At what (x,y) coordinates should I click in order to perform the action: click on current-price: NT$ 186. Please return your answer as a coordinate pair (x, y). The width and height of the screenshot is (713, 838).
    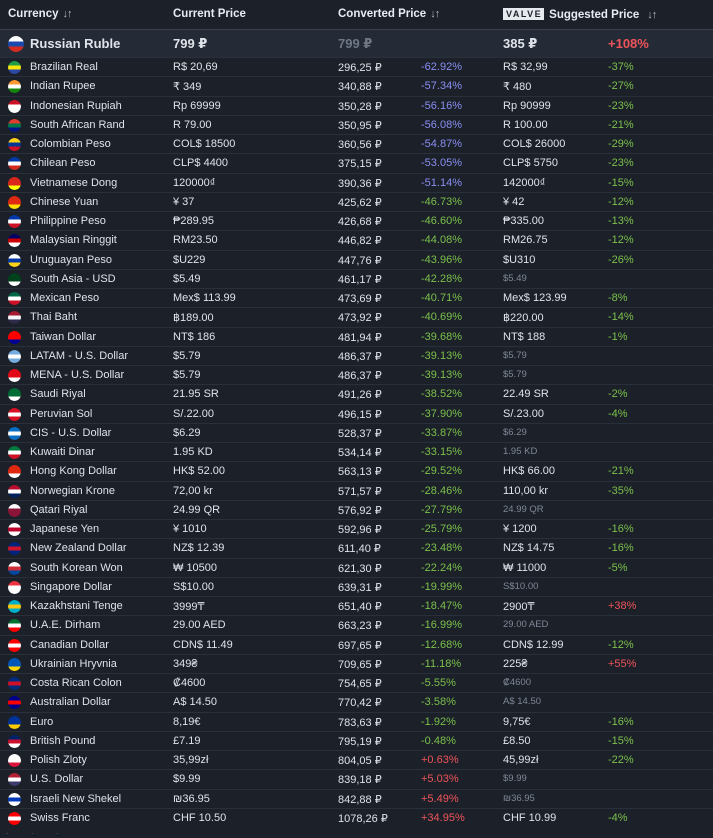
    Looking at the image, I should click on (194, 336).